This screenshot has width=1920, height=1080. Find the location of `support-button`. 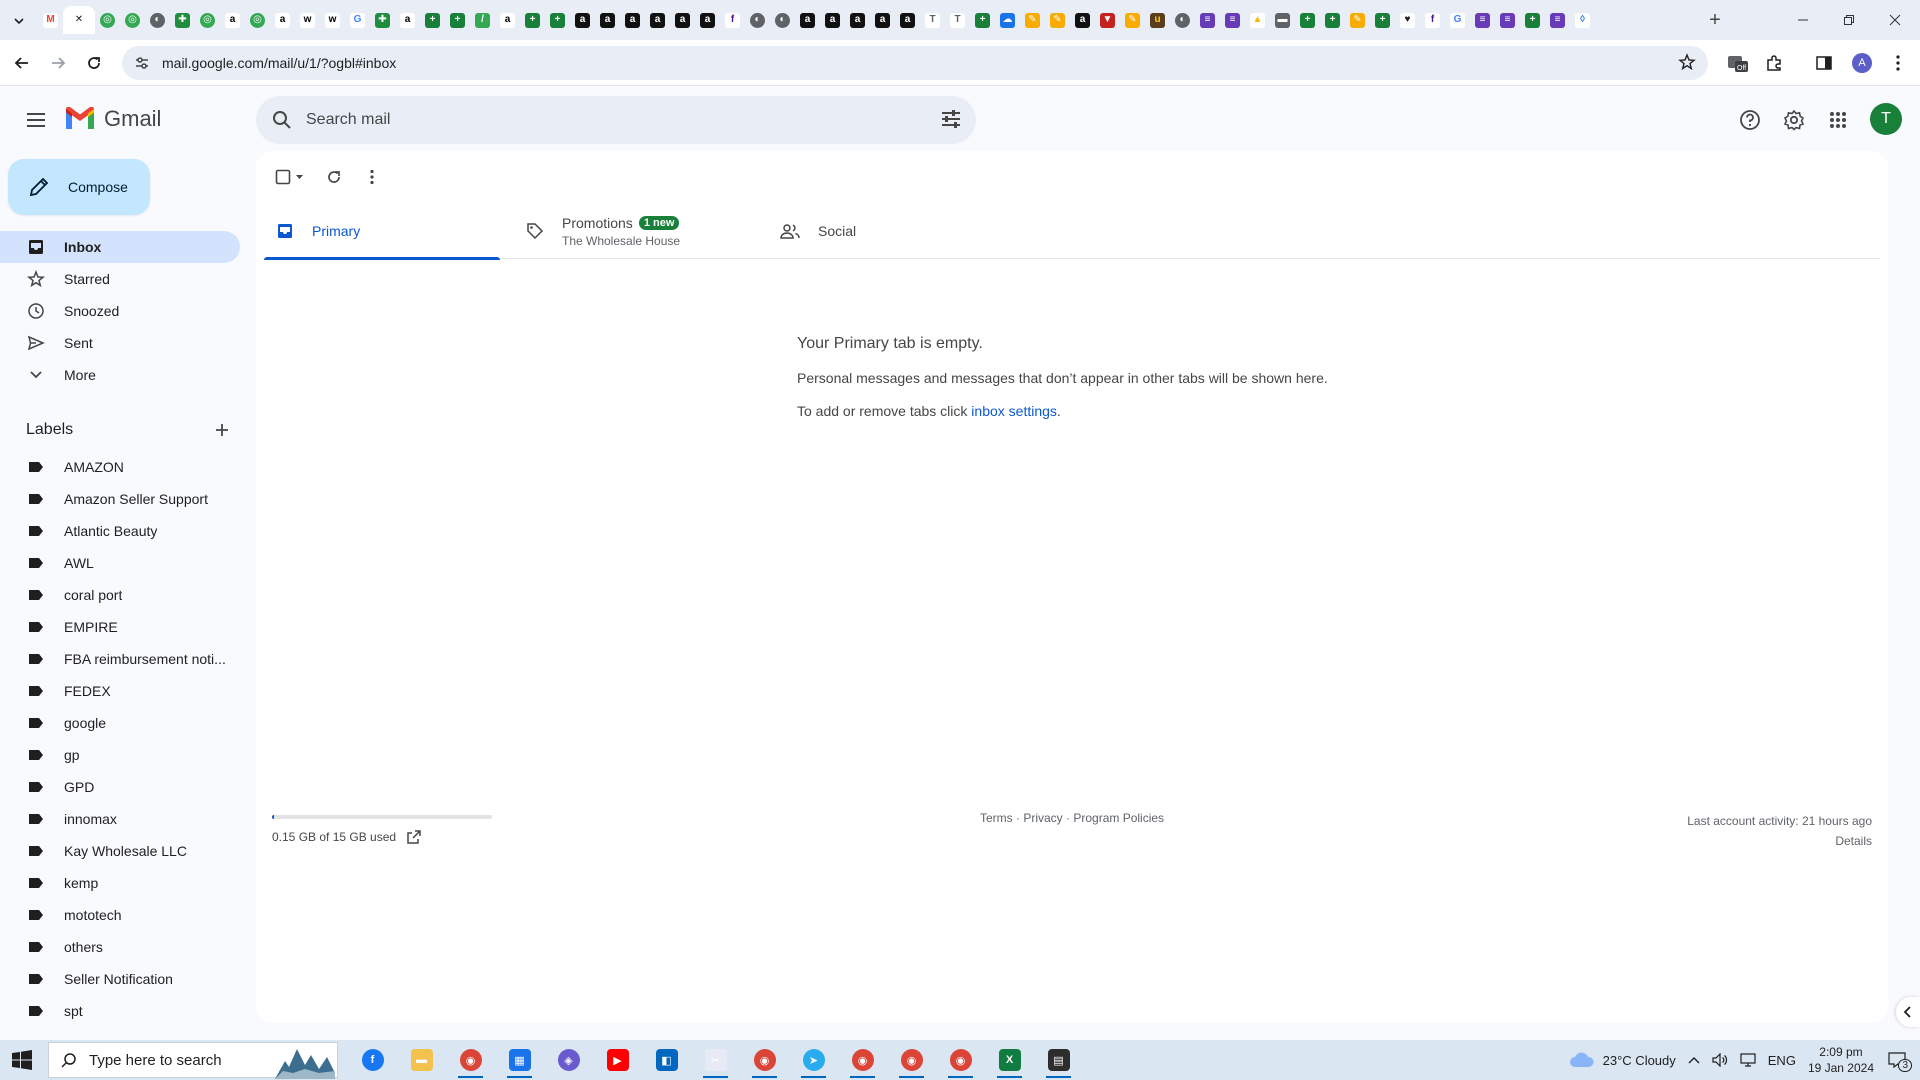

support-button is located at coordinates (1750, 120).